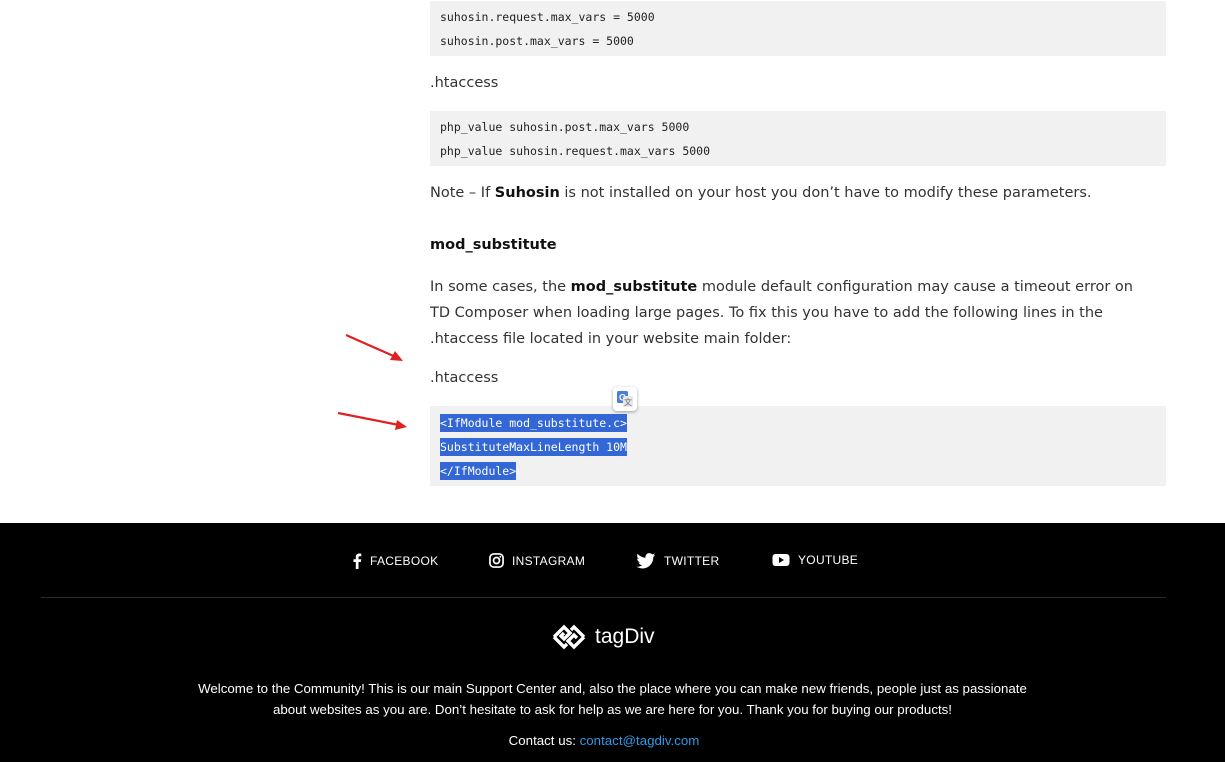 The image size is (1225, 762). I want to click on facebook-link: FACEBOOK, so click(395, 561).